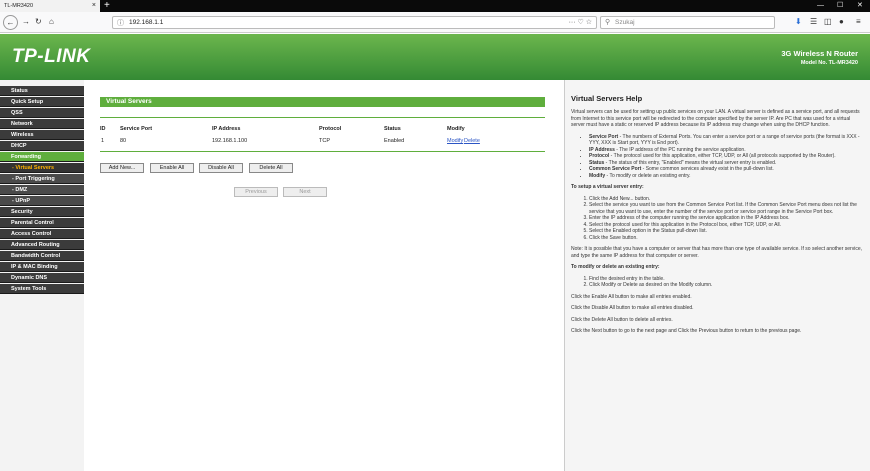 This screenshot has height=471, width=870. What do you see at coordinates (120, 23) in the screenshot?
I see `info-icon: ⓘ` at bounding box center [120, 23].